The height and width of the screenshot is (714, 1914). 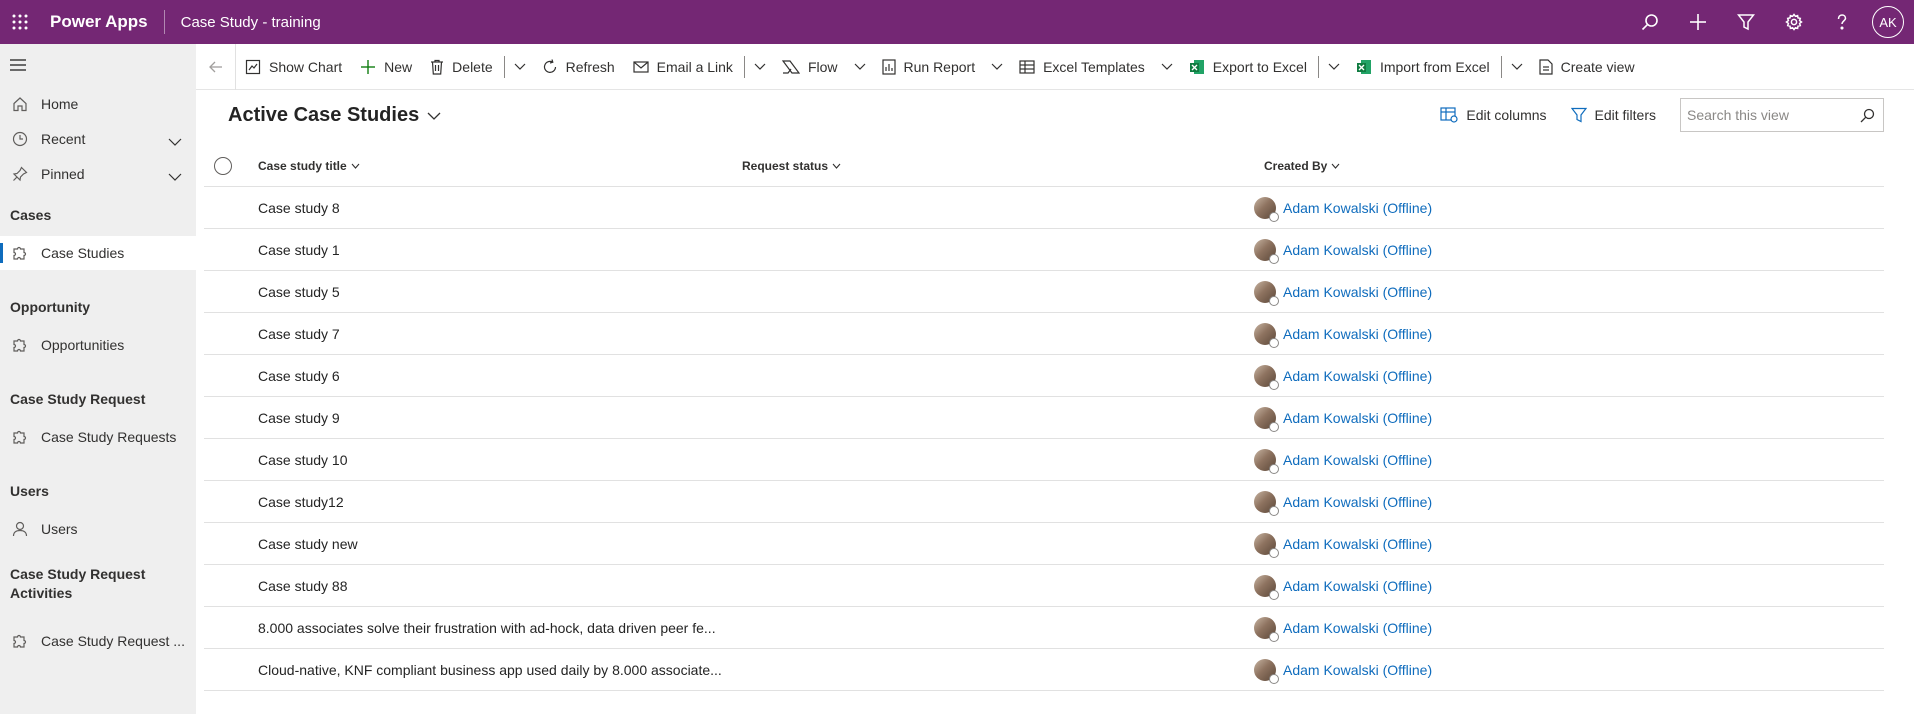 What do you see at coordinates (1746, 22) in the screenshot?
I see `filter-icon` at bounding box center [1746, 22].